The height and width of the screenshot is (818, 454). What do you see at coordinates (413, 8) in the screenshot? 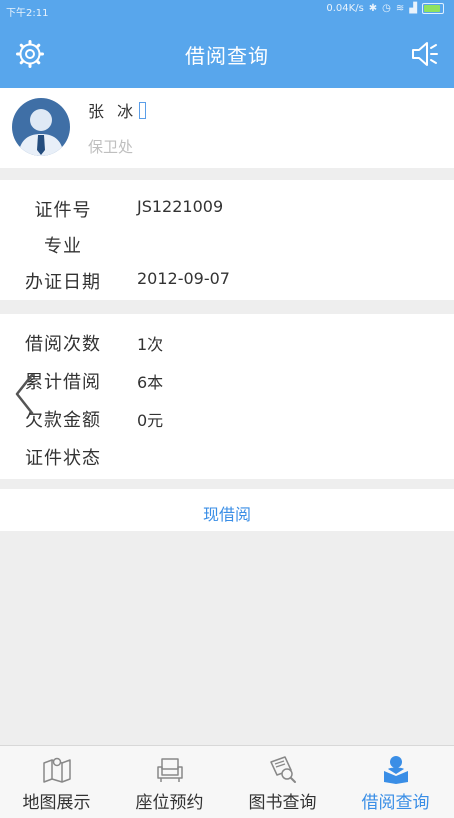
I see `signal-icon: ▟` at bounding box center [413, 8].